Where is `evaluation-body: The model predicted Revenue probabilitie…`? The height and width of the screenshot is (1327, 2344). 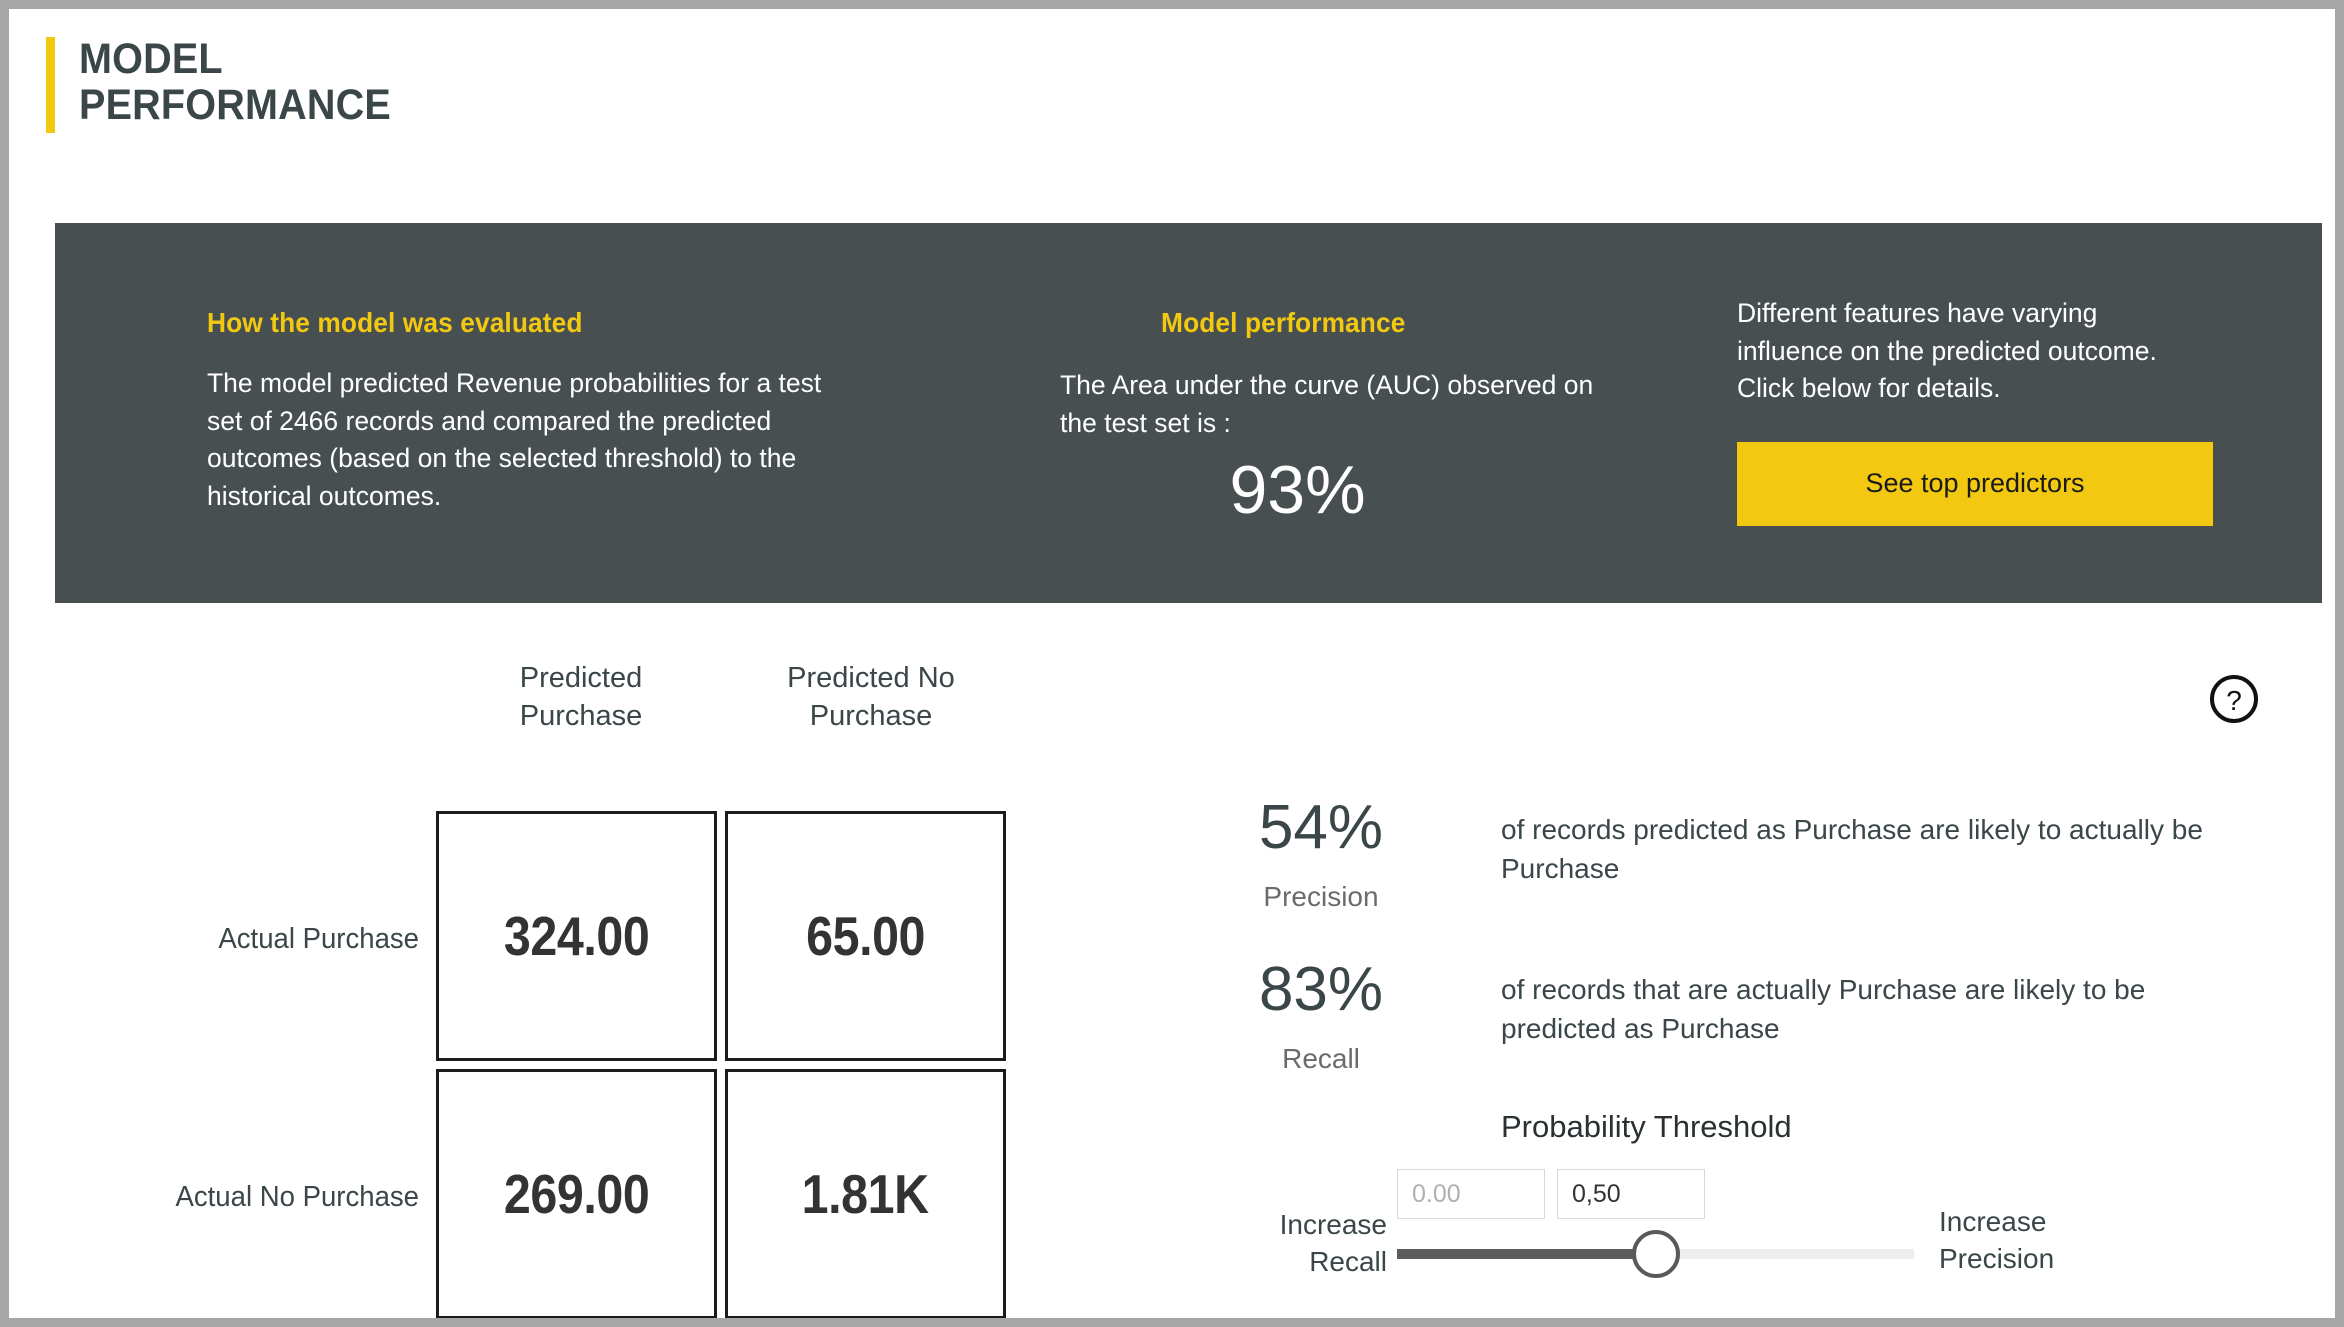
evaluation-body: The model predicted Revenue probabilitie… is located at coordinates (514, 439).